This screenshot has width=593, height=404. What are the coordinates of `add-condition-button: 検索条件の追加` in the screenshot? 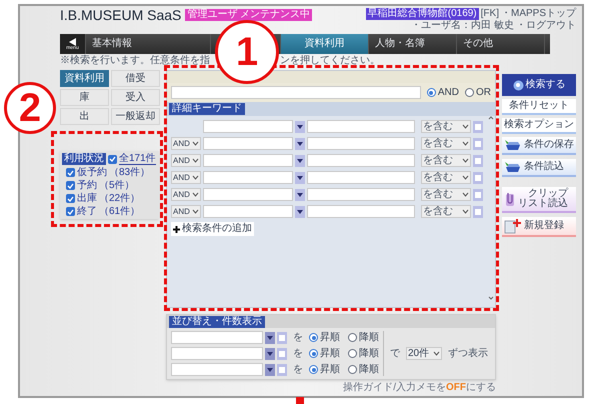 It's located at (212, 229).